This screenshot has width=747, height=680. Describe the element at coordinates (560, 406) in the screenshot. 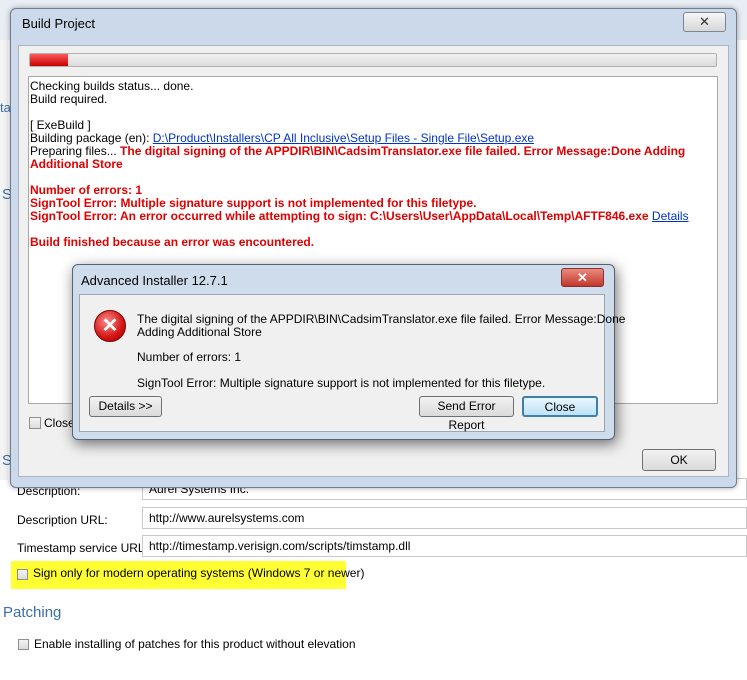

I see `close-button: Close` at that location.